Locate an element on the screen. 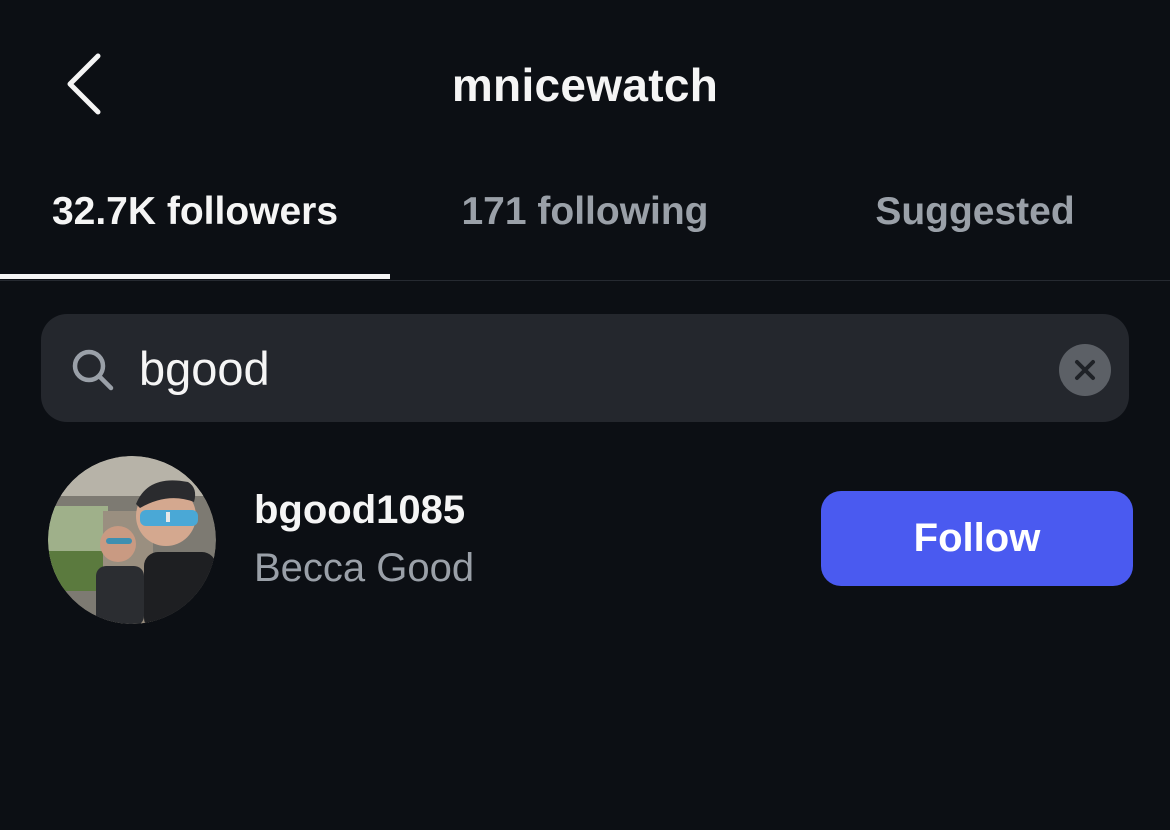 The image size is (1170, 830). search-bar is located at coordinates (585, 368).